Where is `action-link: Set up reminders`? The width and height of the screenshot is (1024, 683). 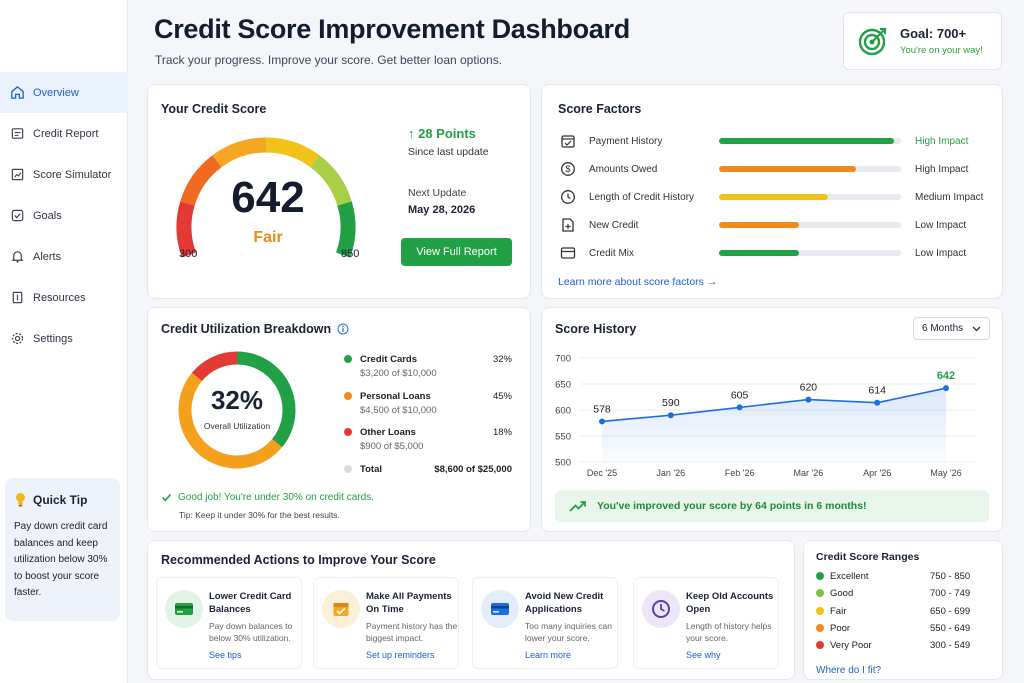 action-link: Set up reminders is located at coordinates (400, 655).